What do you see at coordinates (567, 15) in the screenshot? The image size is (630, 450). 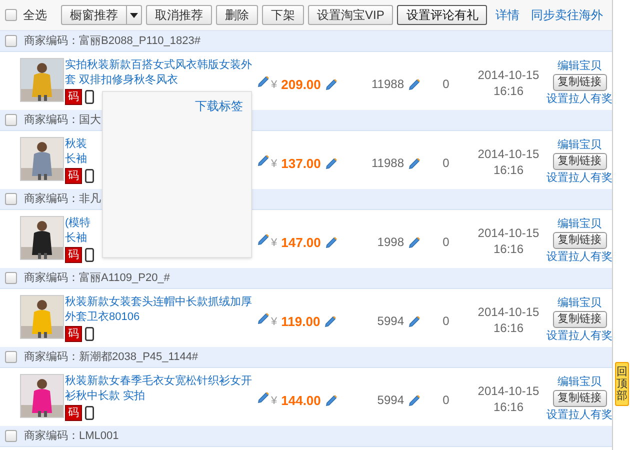 I see `sync-overseas-link: 同步卖往海外` at bounding box center [567, 15].